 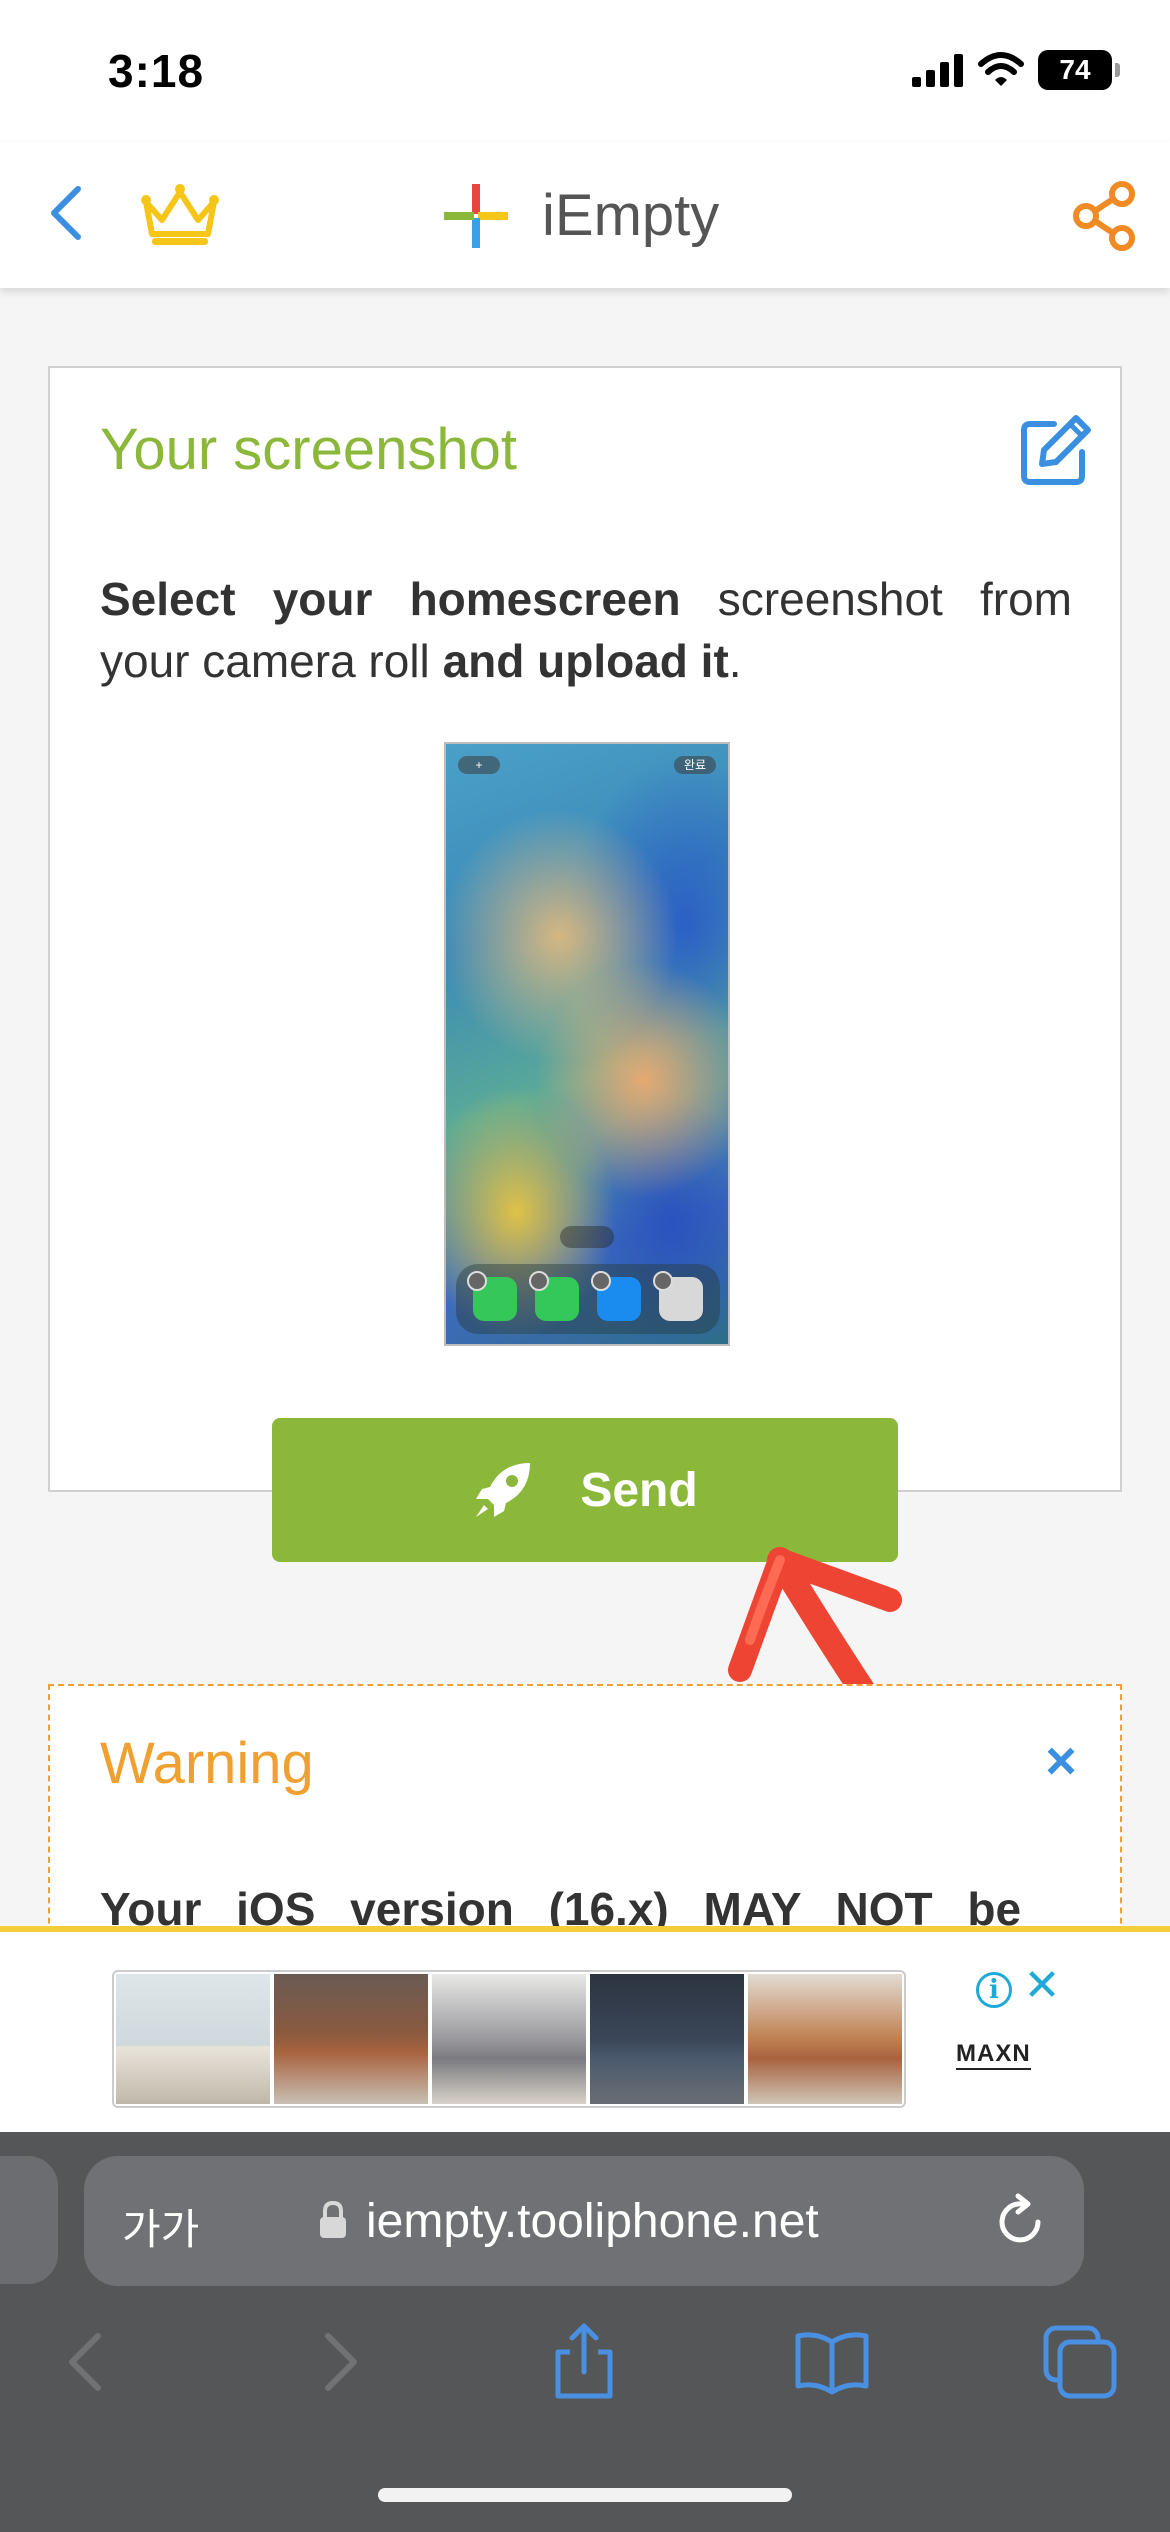 I want to click on ad-banner: i ✕ MAXN, so click(x=585, y=2029).